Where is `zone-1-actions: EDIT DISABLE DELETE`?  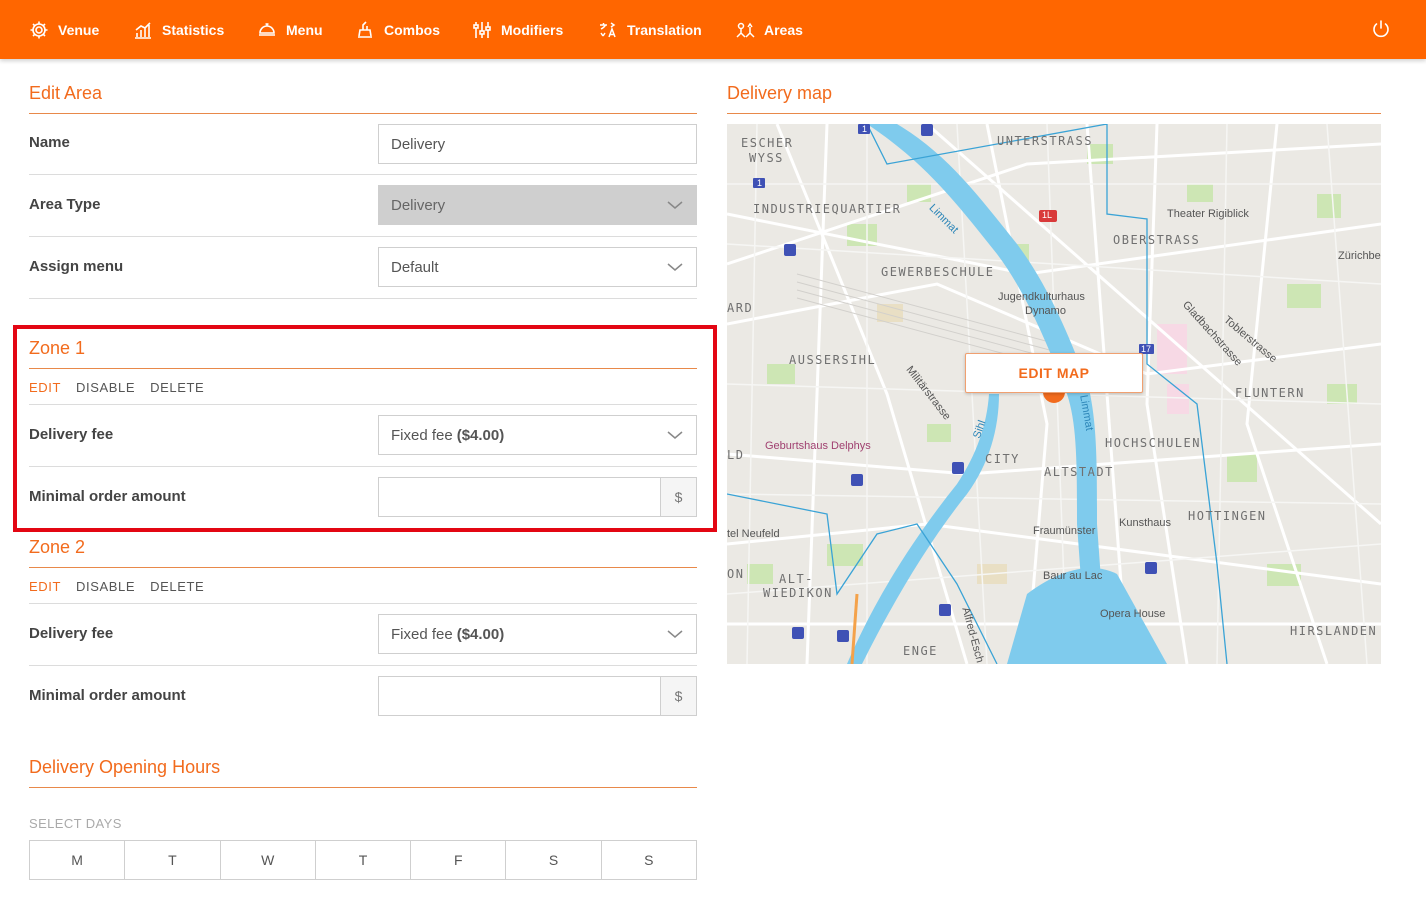 zone-1-actions: EDIT DISABLE DELETE is located at coordinates (116, 387).